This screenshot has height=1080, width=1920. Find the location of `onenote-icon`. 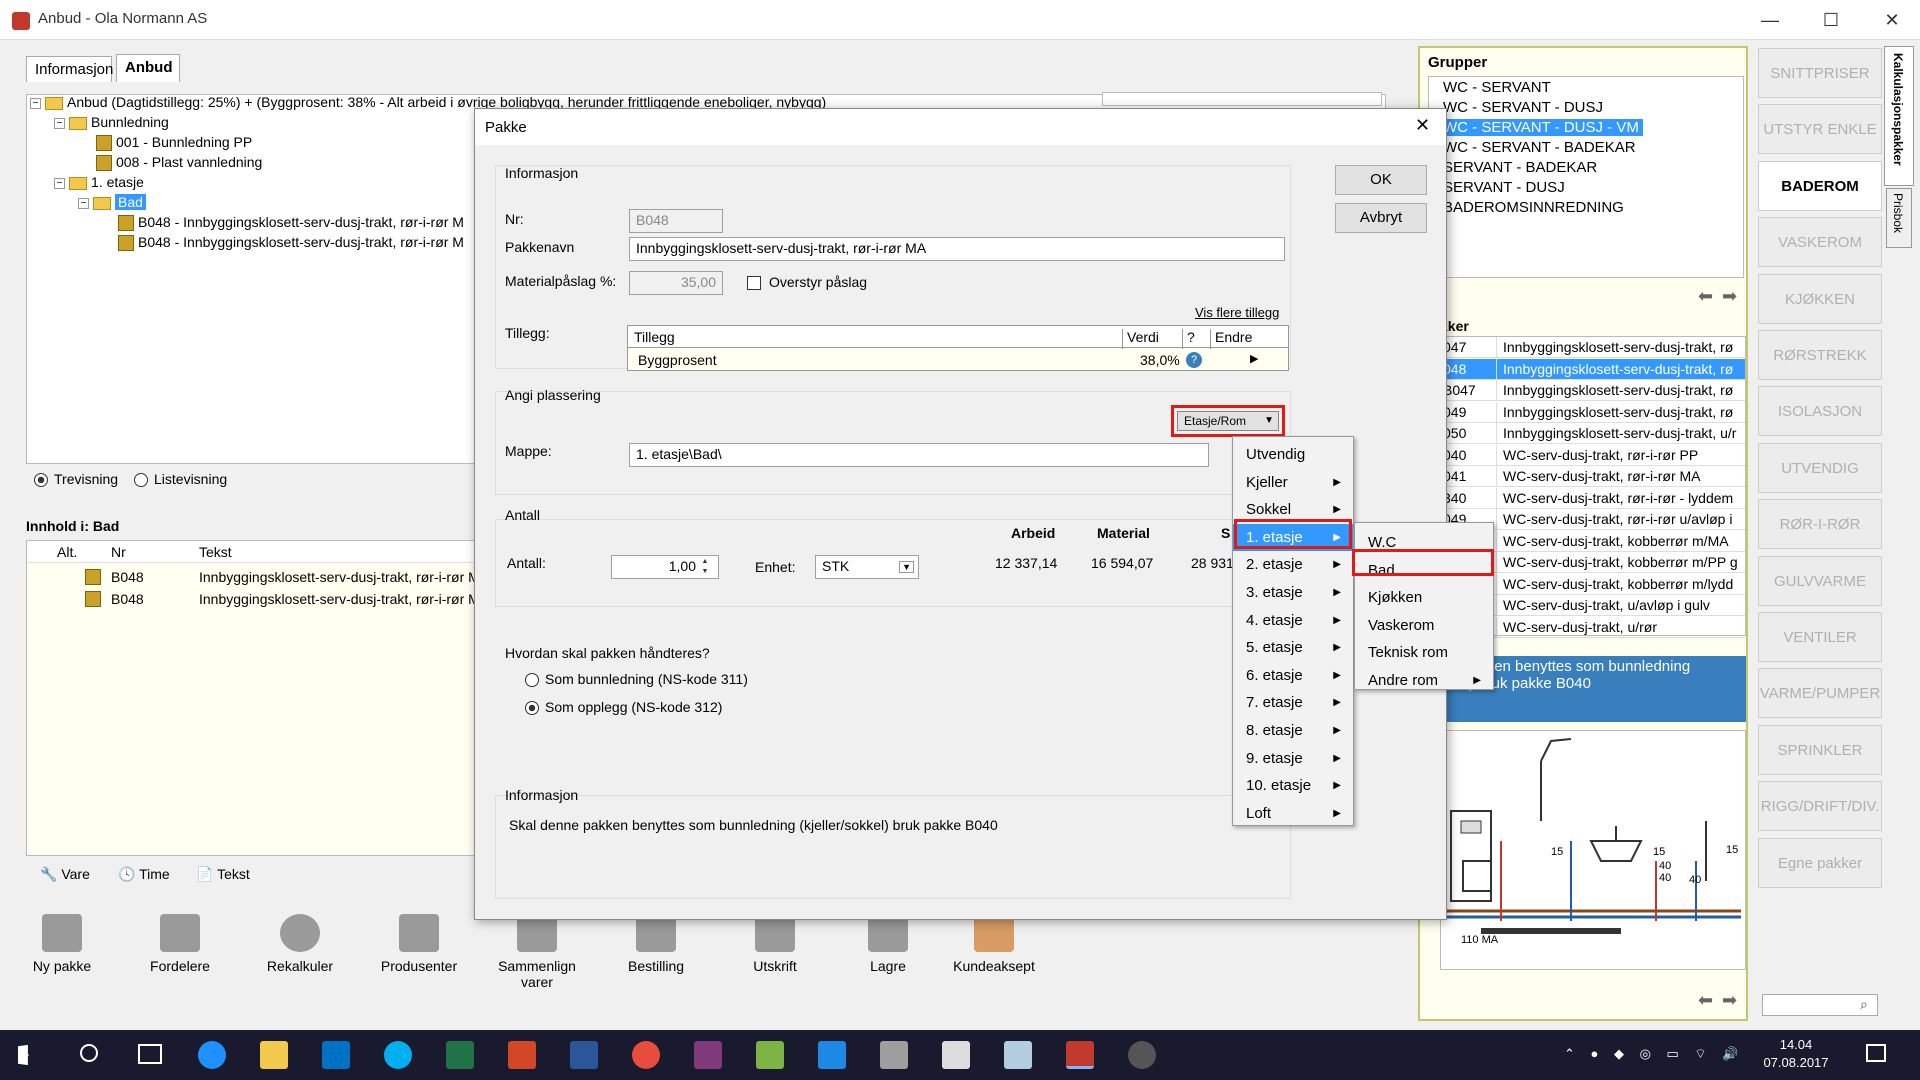

onenote-icon is located at coordinates (708, 1055).